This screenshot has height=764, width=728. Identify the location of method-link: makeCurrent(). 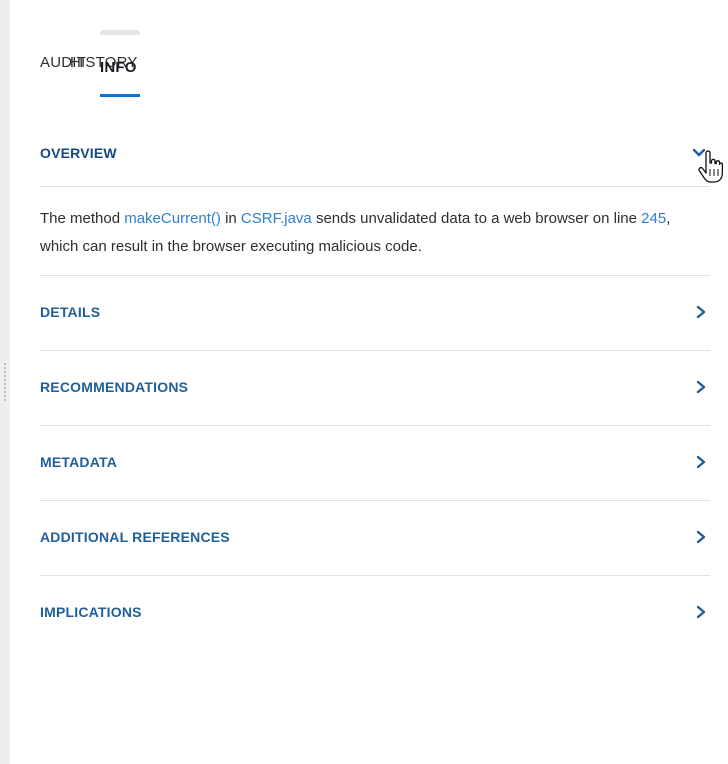
(172, 218).